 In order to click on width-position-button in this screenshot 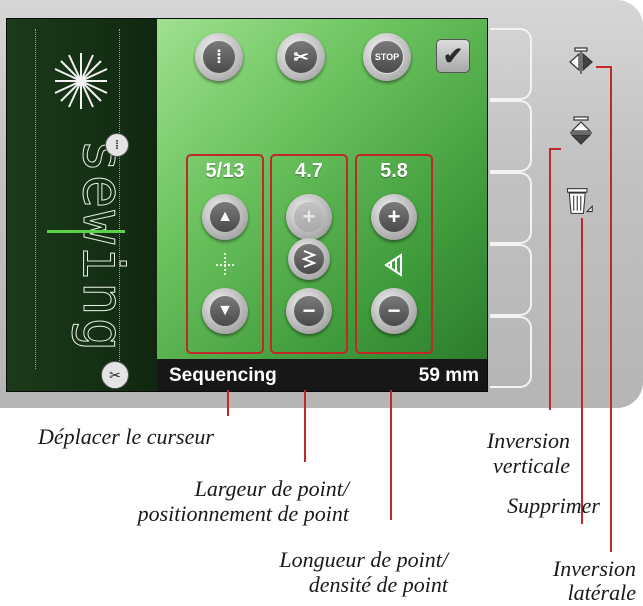, I will do `click(309, 259)`.